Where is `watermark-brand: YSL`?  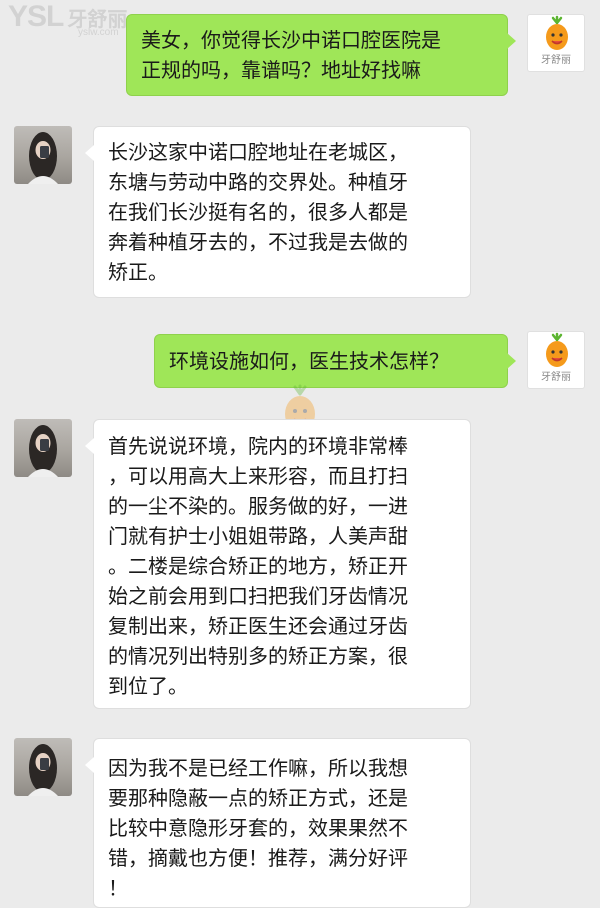
watermark-brand: YSL is located at coordinates (36, 16).